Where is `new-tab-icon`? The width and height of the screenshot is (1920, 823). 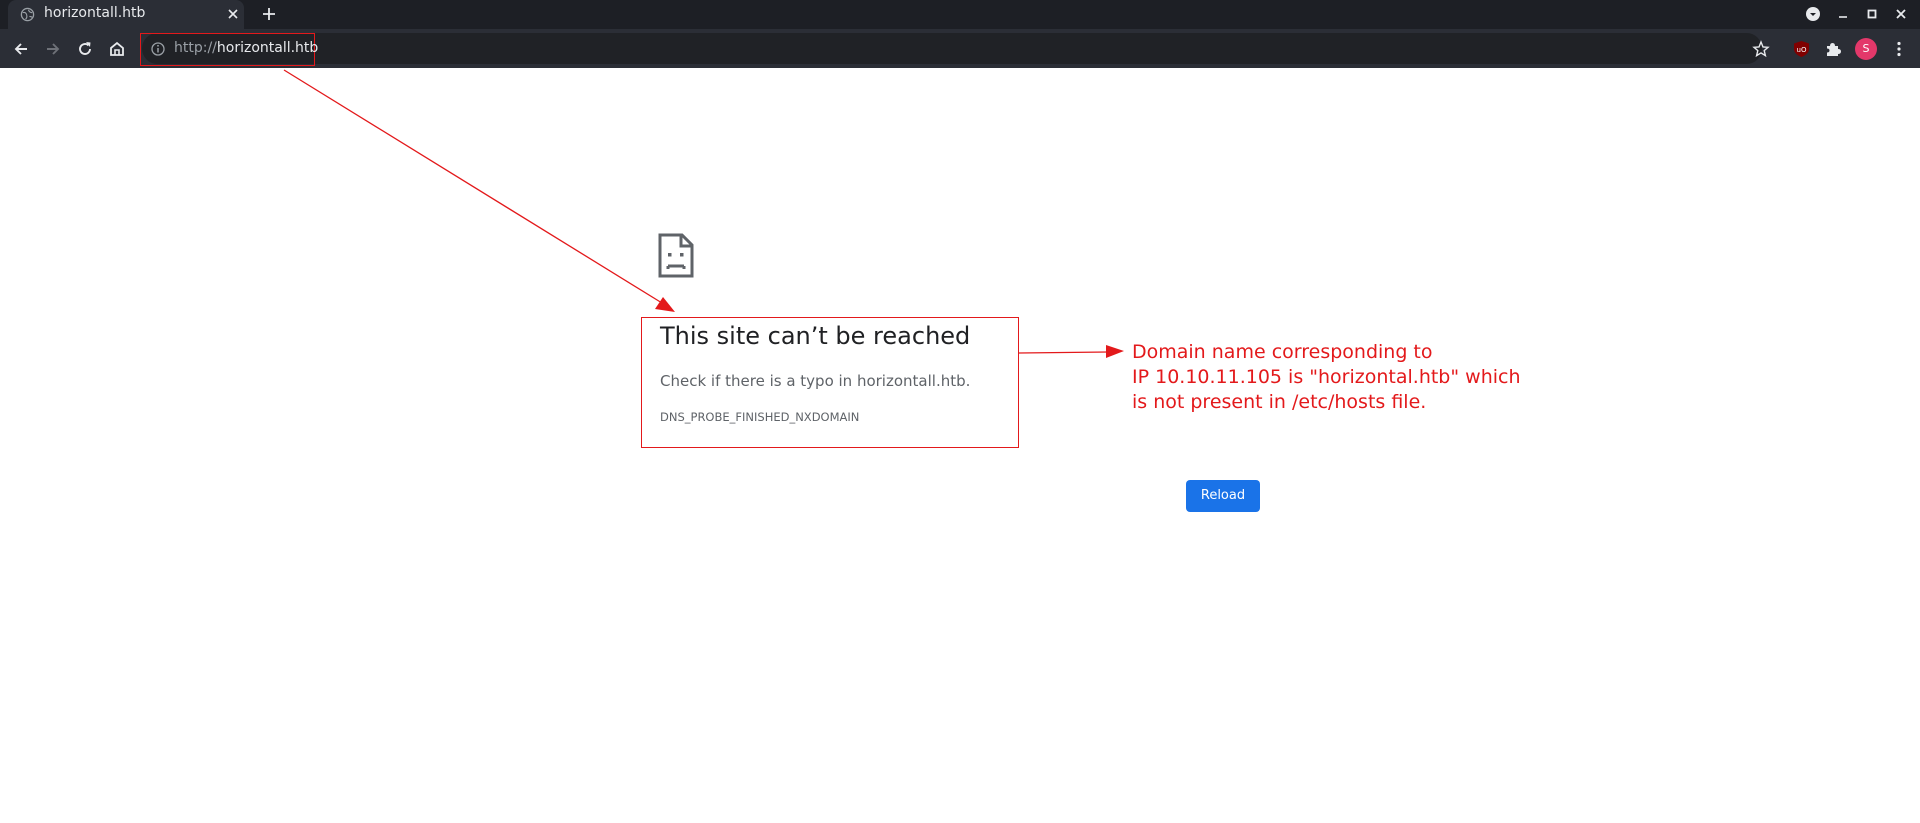
new-tab-icon is located at coordinates (269, 14).